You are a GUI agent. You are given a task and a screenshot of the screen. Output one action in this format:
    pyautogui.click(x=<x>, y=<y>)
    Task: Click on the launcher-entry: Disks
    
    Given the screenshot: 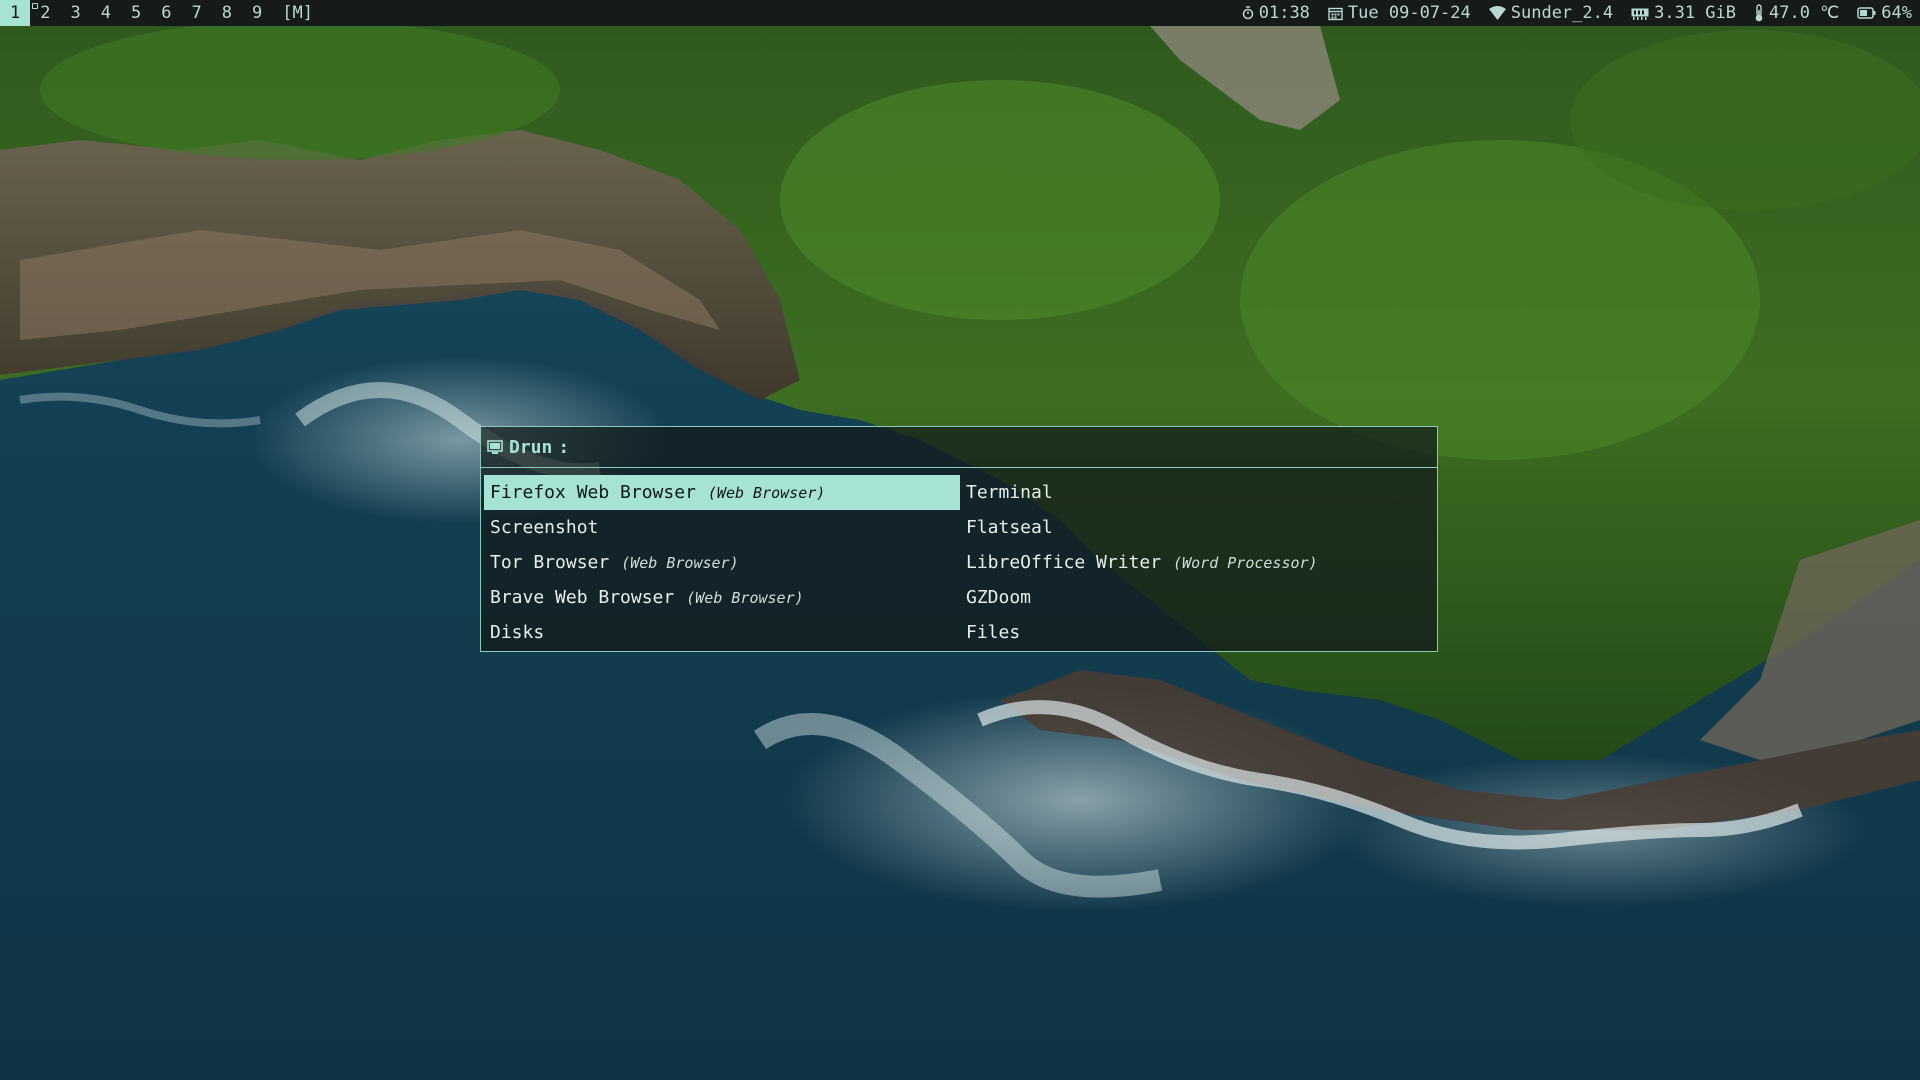 What is the action you would take?
    pyautogui.click(x=722, y=632)
    